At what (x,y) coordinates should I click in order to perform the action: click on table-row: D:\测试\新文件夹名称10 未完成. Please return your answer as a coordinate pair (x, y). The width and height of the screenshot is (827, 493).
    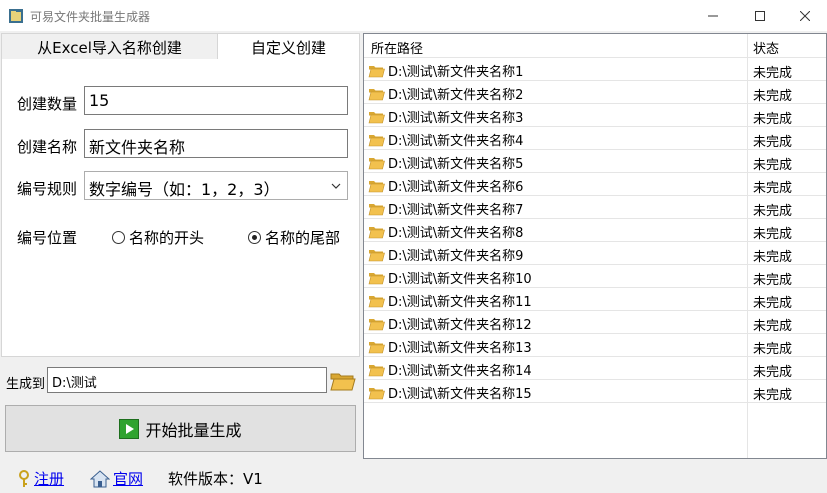
    Looking at the image, I should click on (595, 276).